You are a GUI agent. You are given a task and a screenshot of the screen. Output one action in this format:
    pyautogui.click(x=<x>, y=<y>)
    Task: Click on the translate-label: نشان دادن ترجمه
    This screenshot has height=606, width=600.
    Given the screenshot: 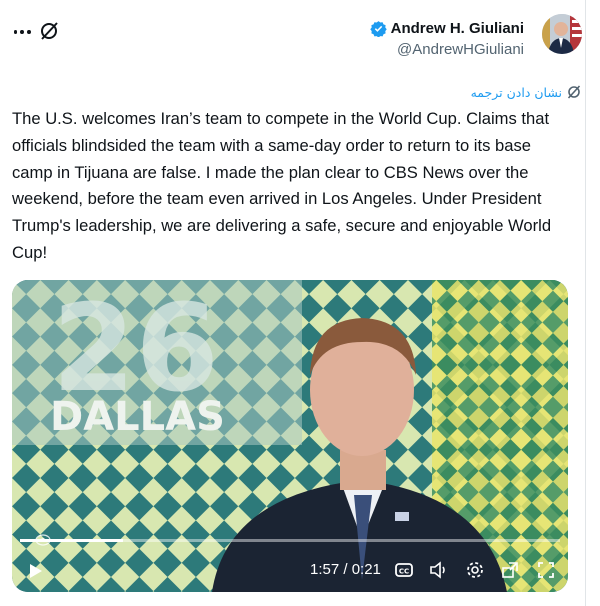 What is the action you would take?
    pyautogui.click(x=516, y=92)
    